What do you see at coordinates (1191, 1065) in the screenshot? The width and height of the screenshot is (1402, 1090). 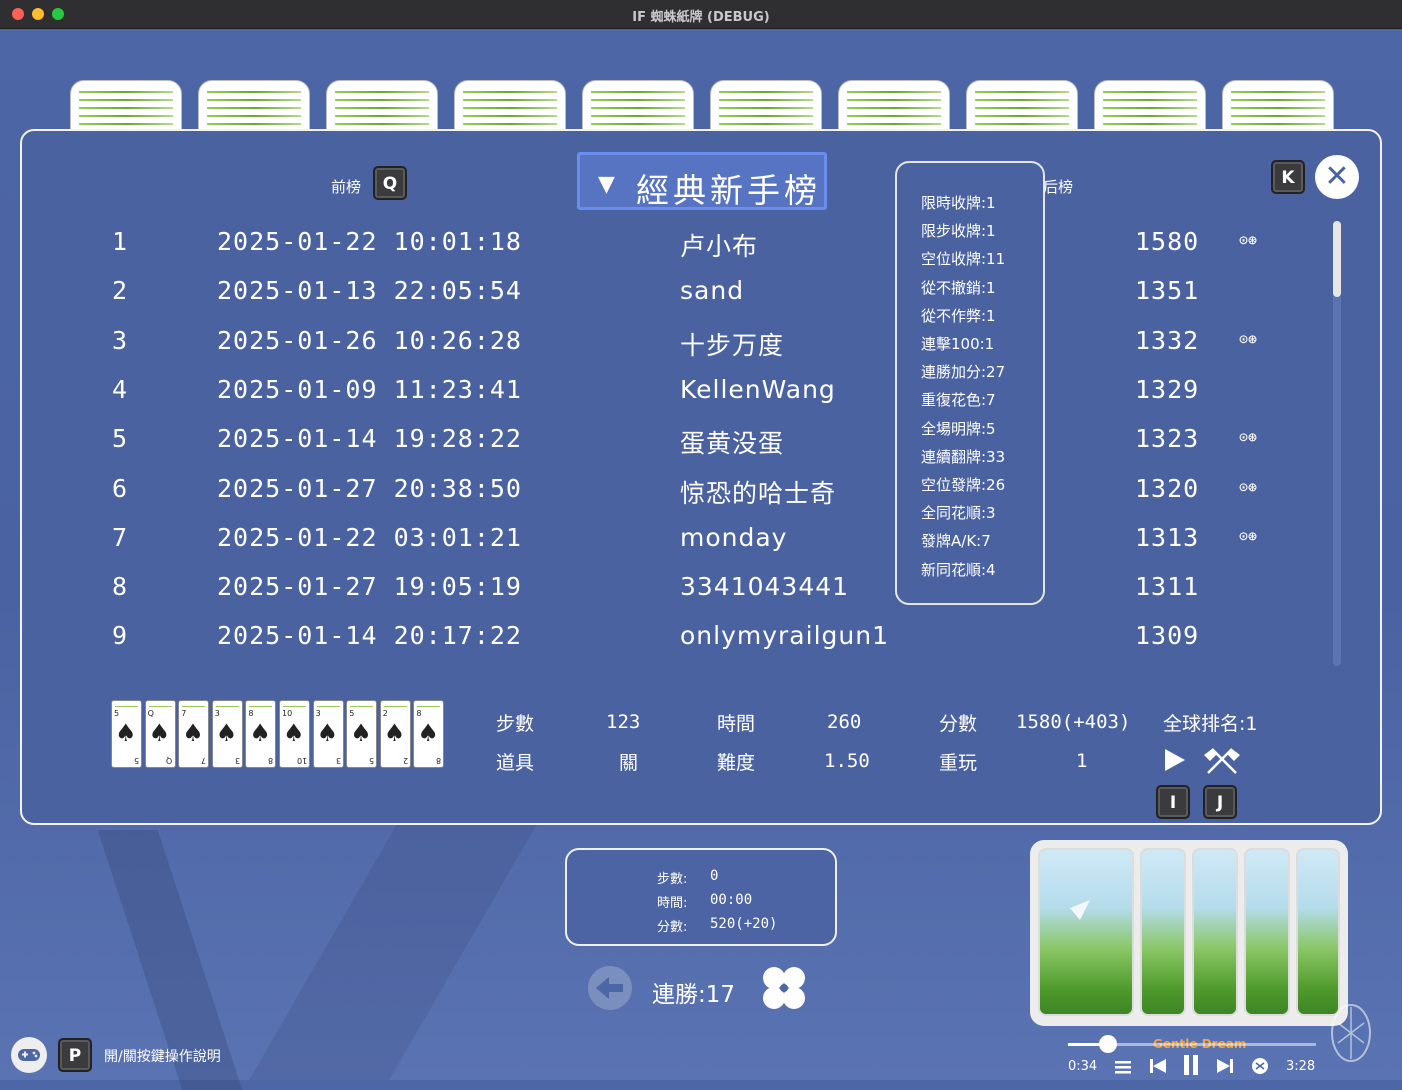 I see `pause-icon` at bounding box center [1191, 1065].